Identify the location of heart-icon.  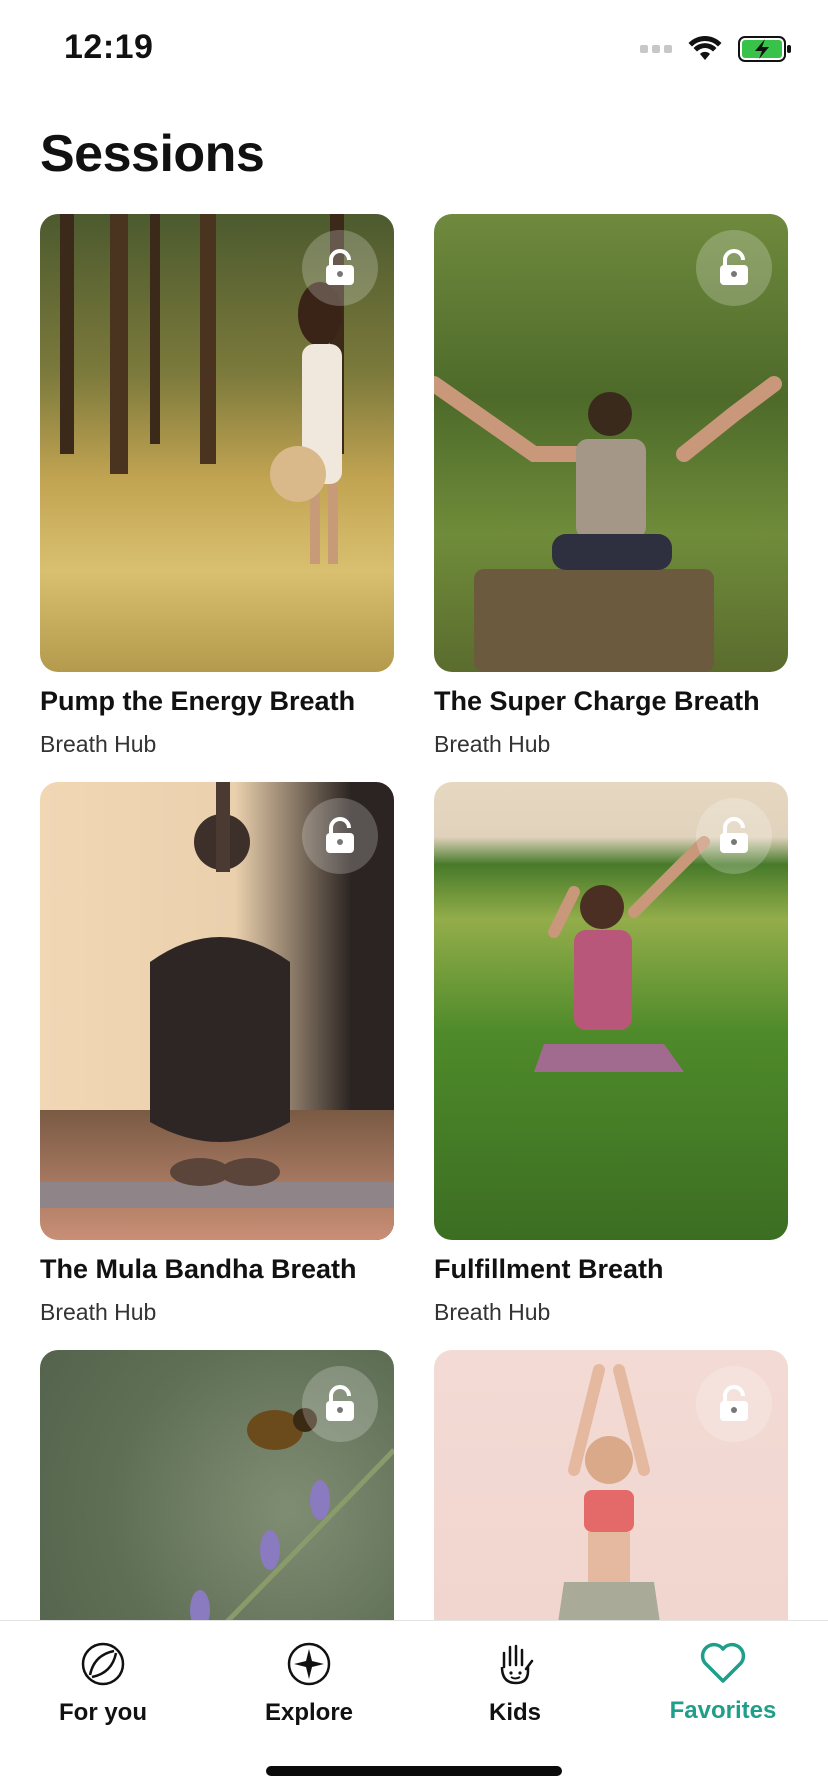
(723, 1662).